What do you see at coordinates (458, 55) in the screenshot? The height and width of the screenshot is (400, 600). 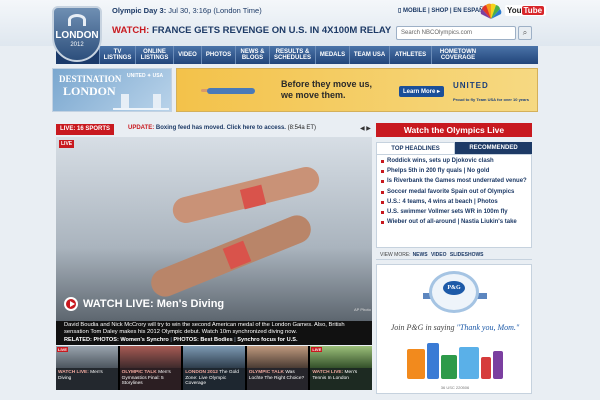 I see `nav-hometown-coverage: HOMETOWN COVERAGE` at bounding box center [458, 55].